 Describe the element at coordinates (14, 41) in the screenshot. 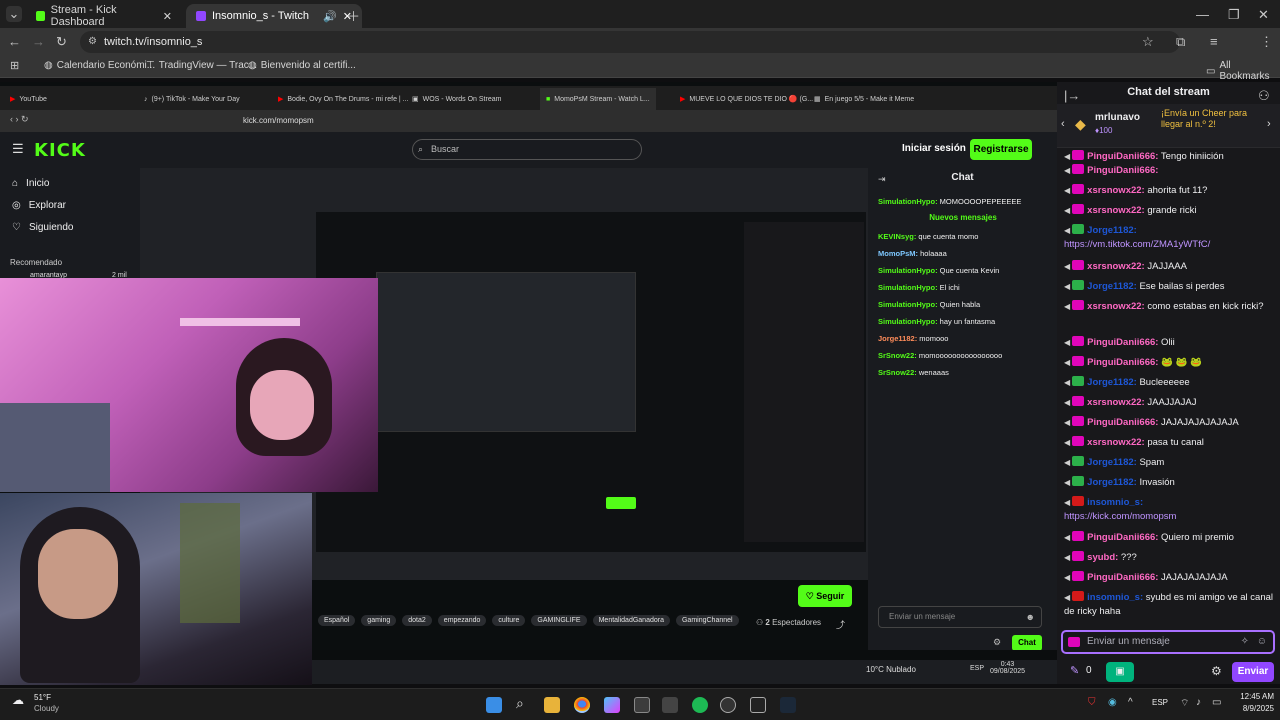

I see `back-icon: ←` at that location.